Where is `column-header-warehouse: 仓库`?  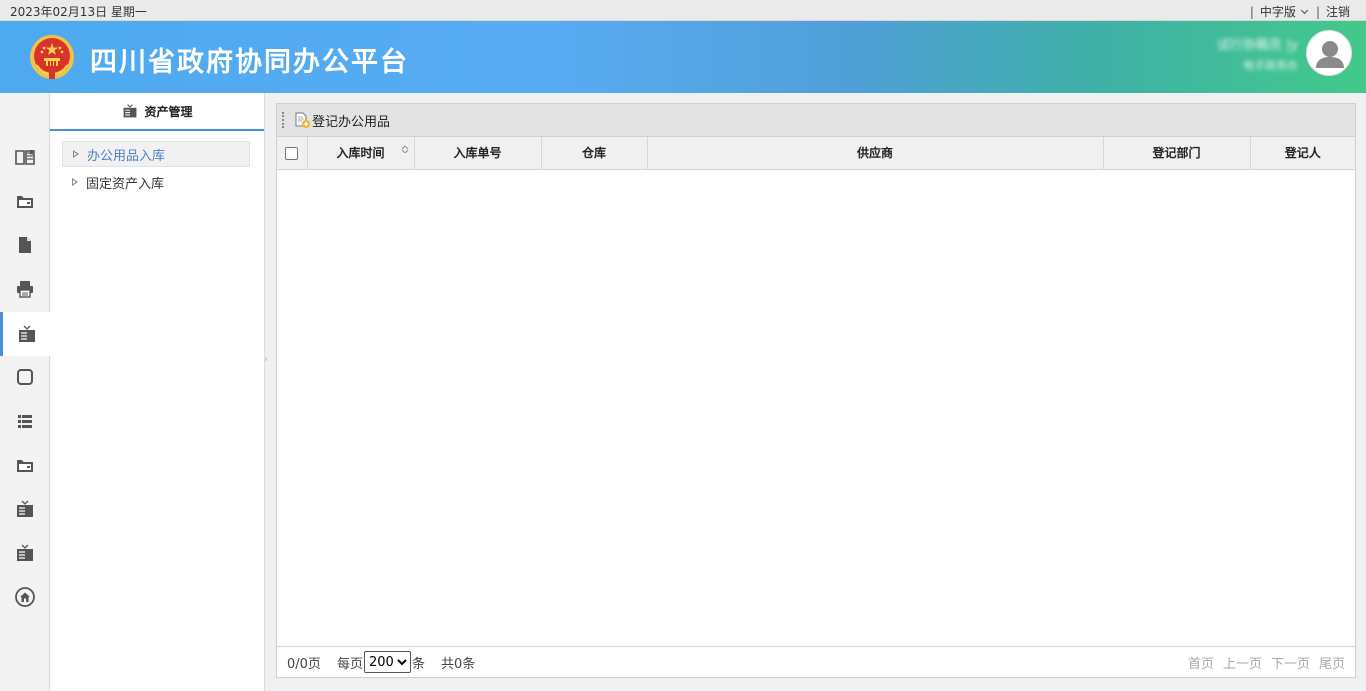
column-header-warehouse: 仓库 is located at coordinates (594, 153).